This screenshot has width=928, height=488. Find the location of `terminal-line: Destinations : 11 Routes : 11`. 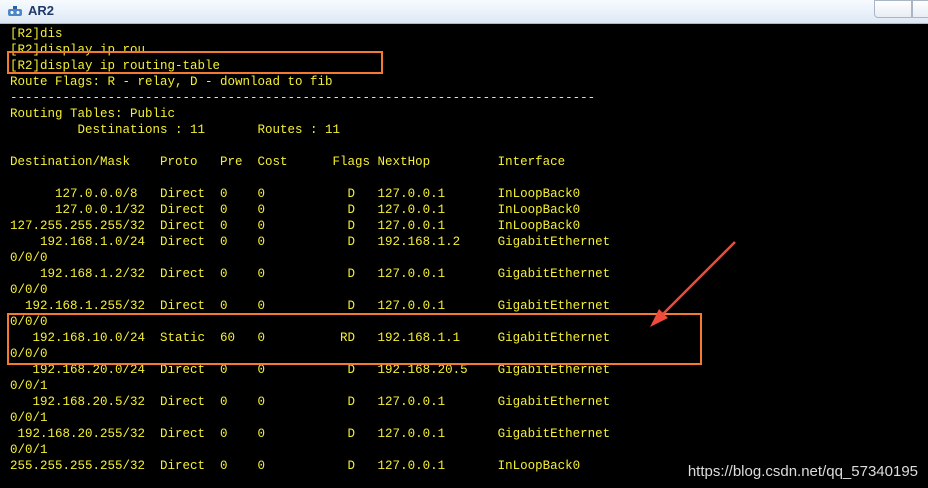

terminal-line: Destinations : 11 Routes : 11 is located at coordinates (175, 130).